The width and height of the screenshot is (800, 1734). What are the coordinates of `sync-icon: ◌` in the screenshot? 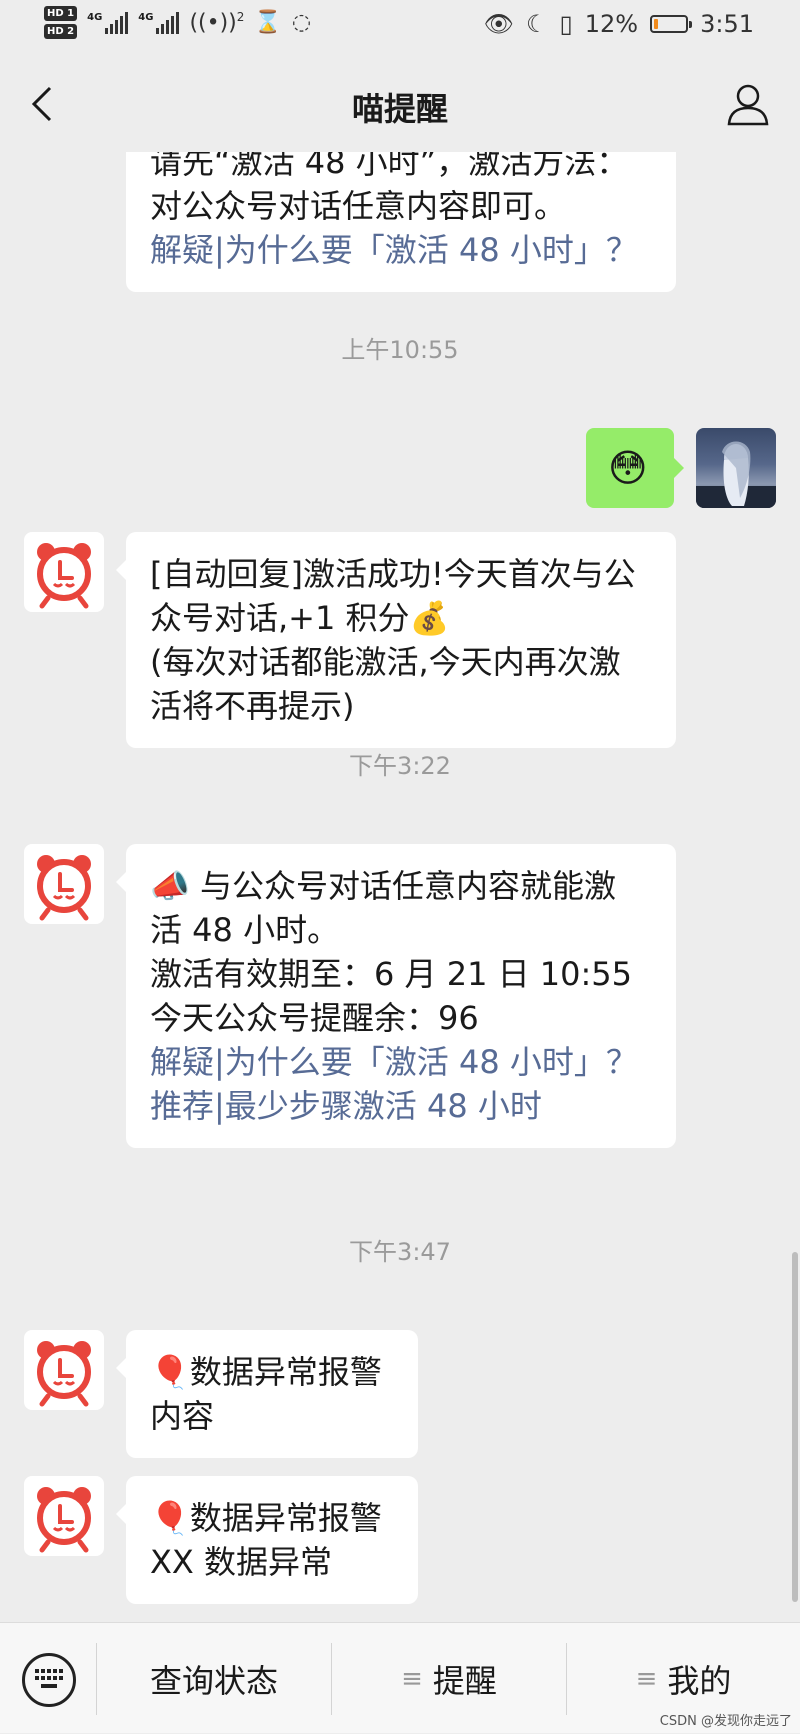 It's located at (301, 22).